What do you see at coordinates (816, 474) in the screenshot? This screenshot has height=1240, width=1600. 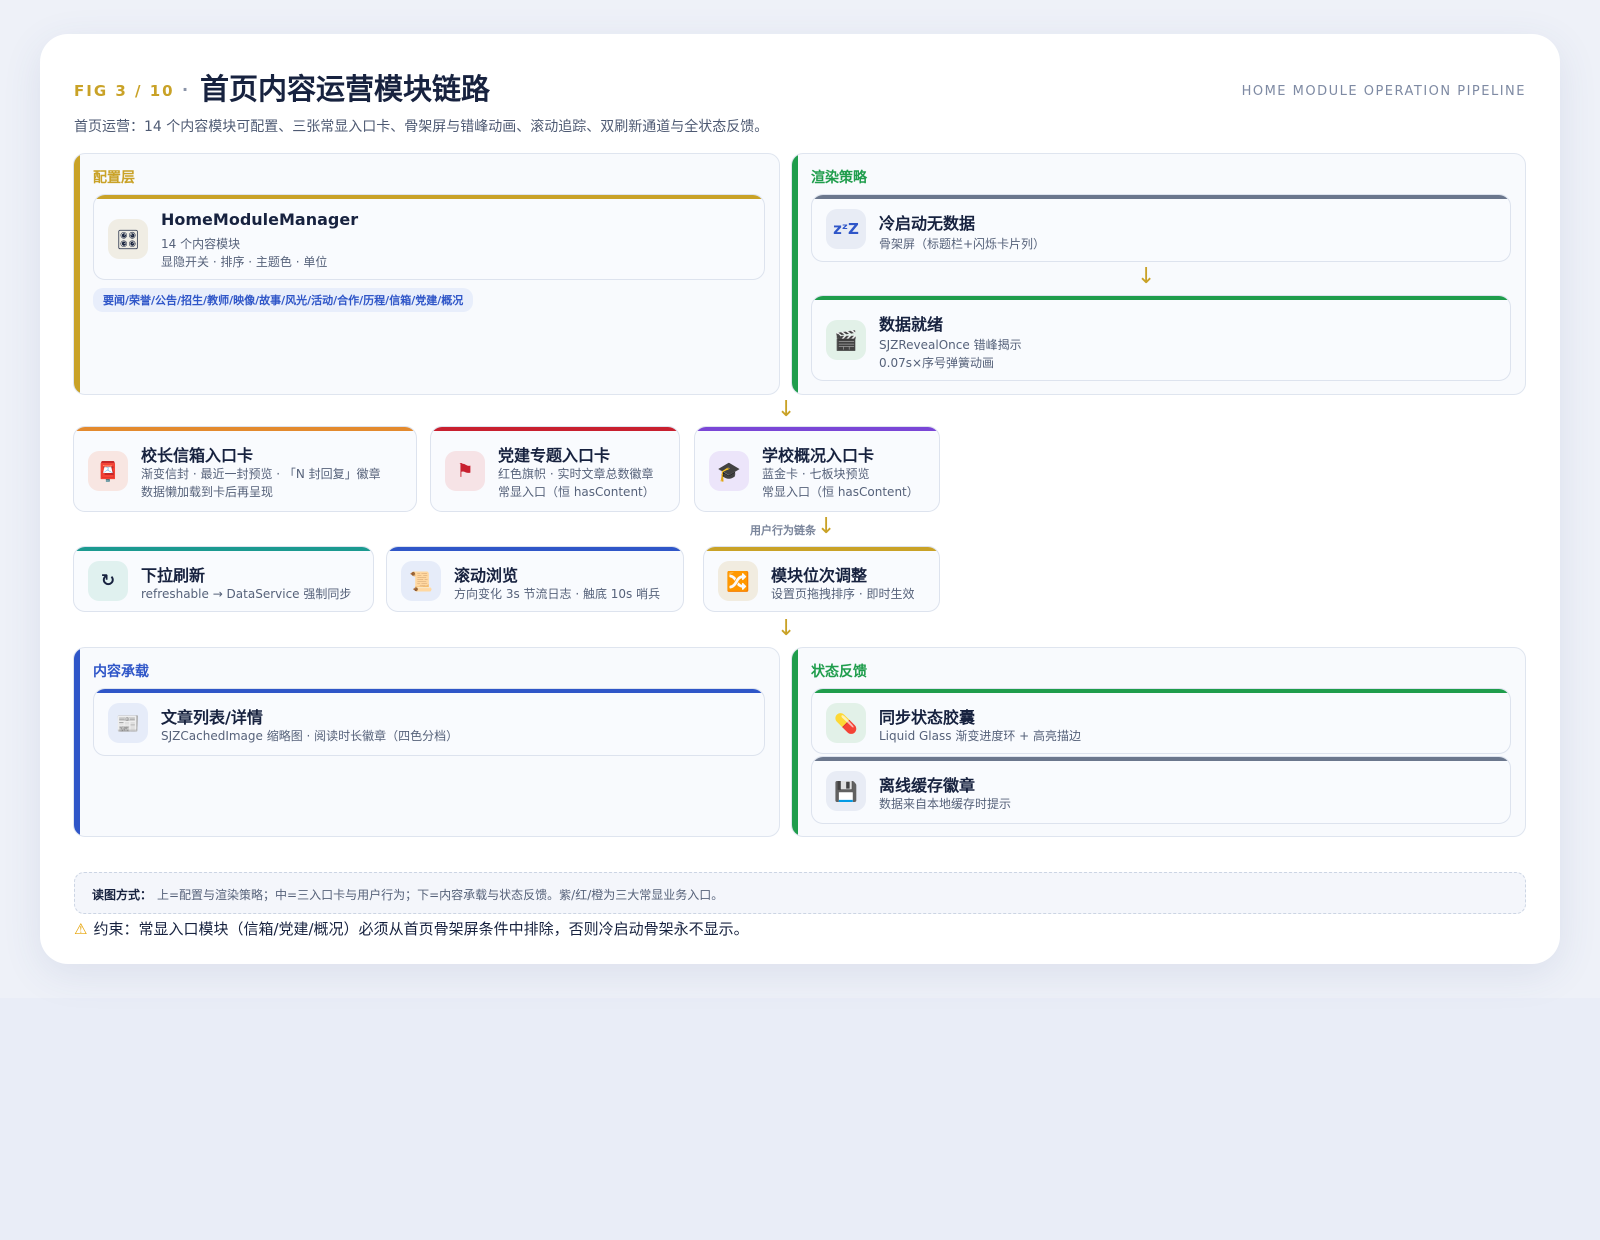 I see `node-line: 蓝金卡 · 七板块预览` at bounding box center [816, 474].